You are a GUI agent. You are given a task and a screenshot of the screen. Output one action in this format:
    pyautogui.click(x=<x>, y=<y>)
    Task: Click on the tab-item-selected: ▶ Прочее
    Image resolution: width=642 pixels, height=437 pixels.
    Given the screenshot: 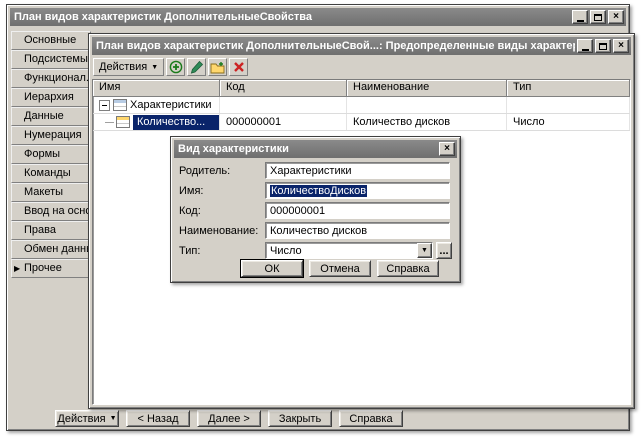 What is the action you would take?
    pyautogui.click(x=51, y=268)
    